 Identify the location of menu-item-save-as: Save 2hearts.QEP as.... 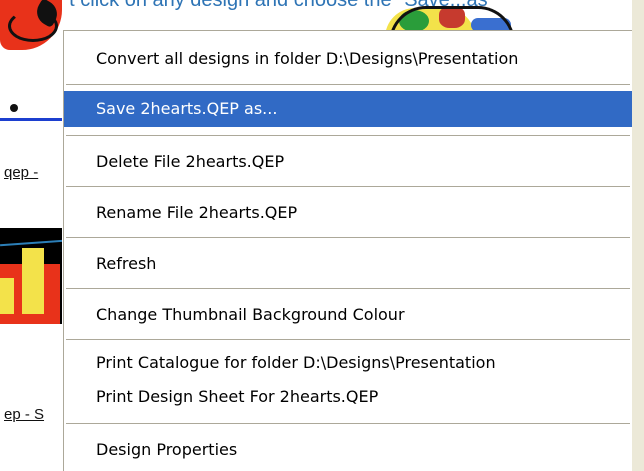
(348, 109).